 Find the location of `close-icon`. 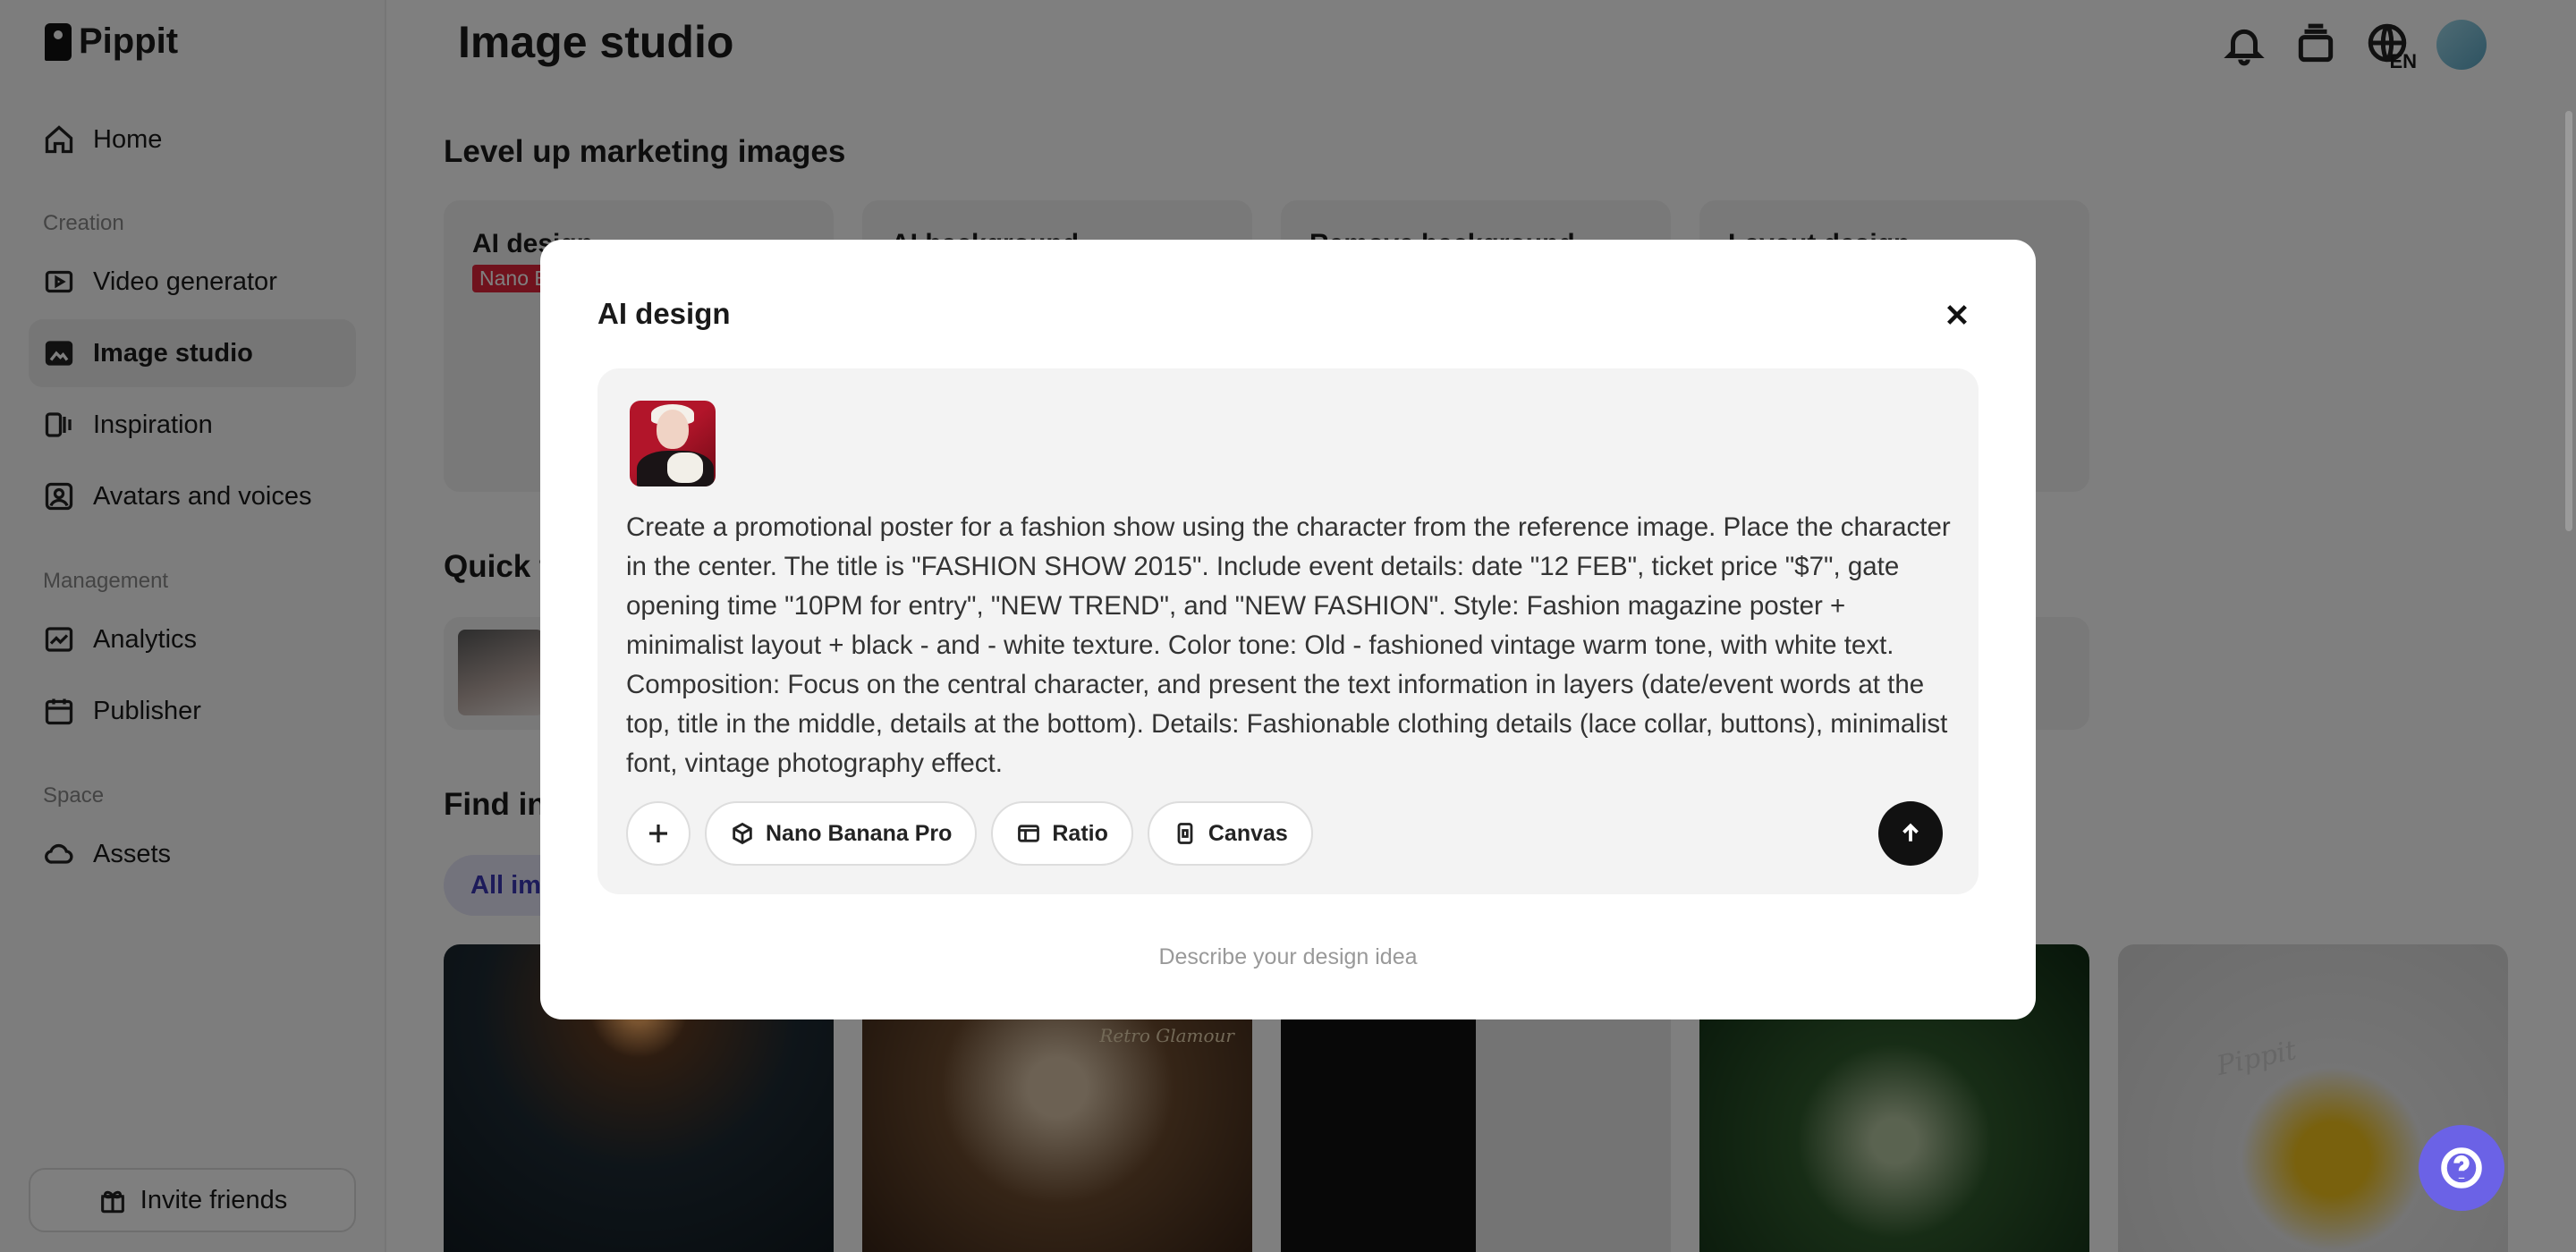

close-icon is located at coordinates (1957, 315).